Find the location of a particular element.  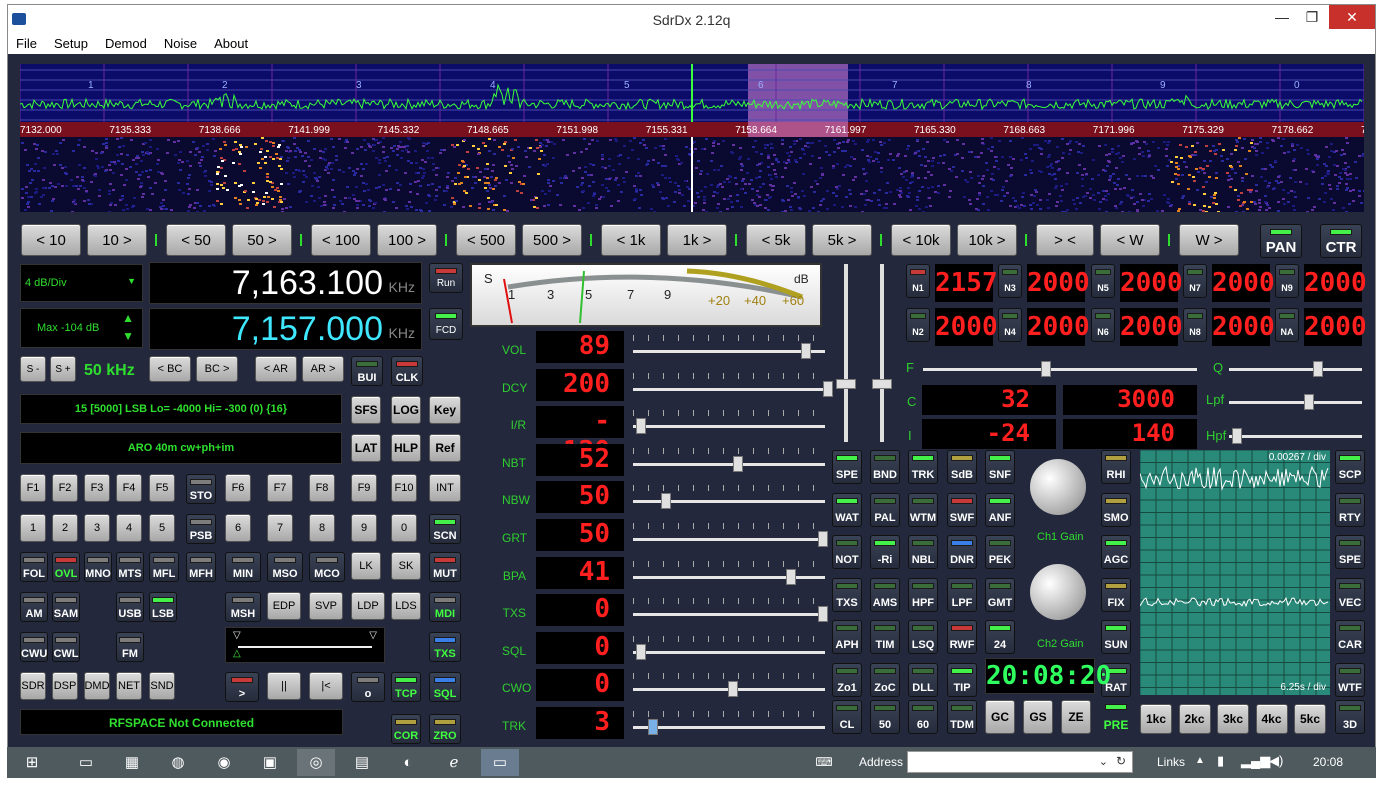

ar-right-button: AR > is located at coordinates (323, 369).